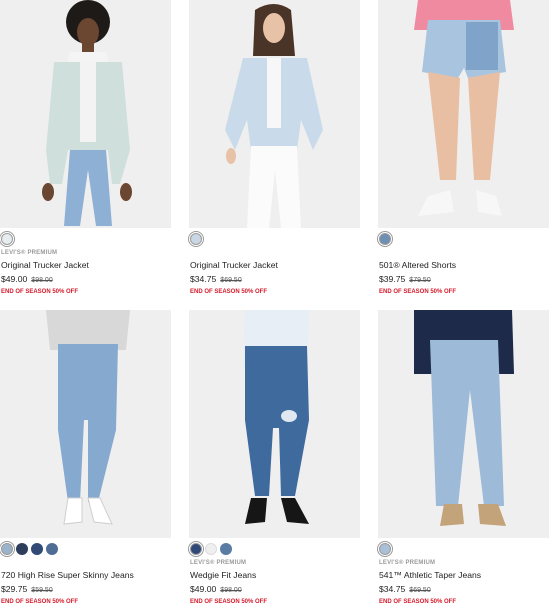 The width and height of the screenshot is (550, 611). Describe the element at coordinates (14, 589) in the screenshot. I see `sale-price: $29.75` at that location.